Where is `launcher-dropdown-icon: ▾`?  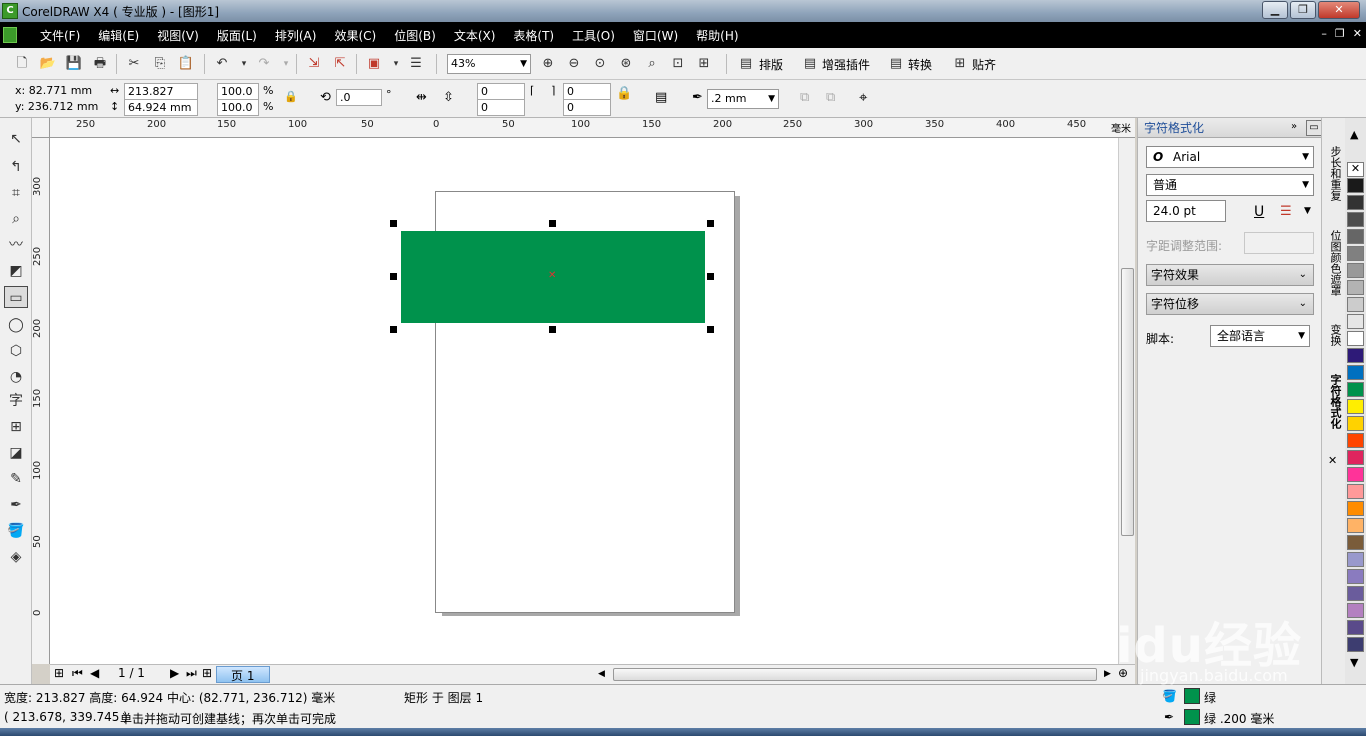 launcher-dropdown-icon: ▾ is located at coordinates (396, 64).